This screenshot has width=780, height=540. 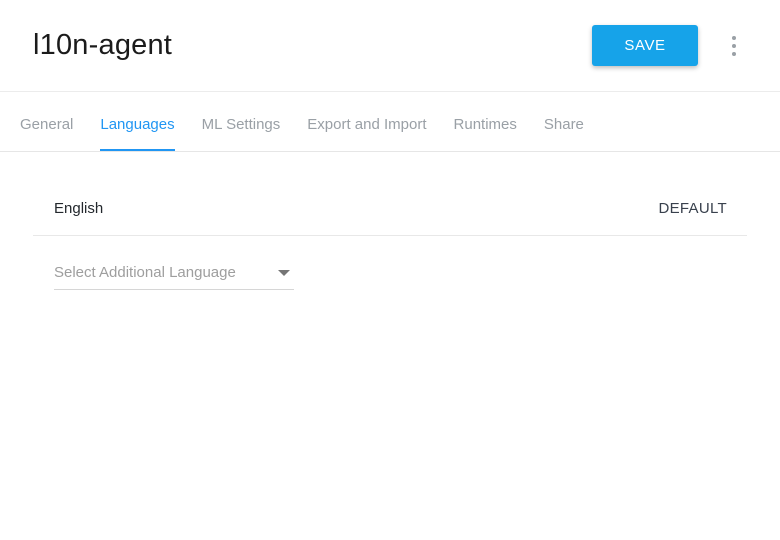 What do you see at coordinates (390, 209) in the screenshot?
I see `language-row-english: English DEFAULT` at bounding box center [390, 209].